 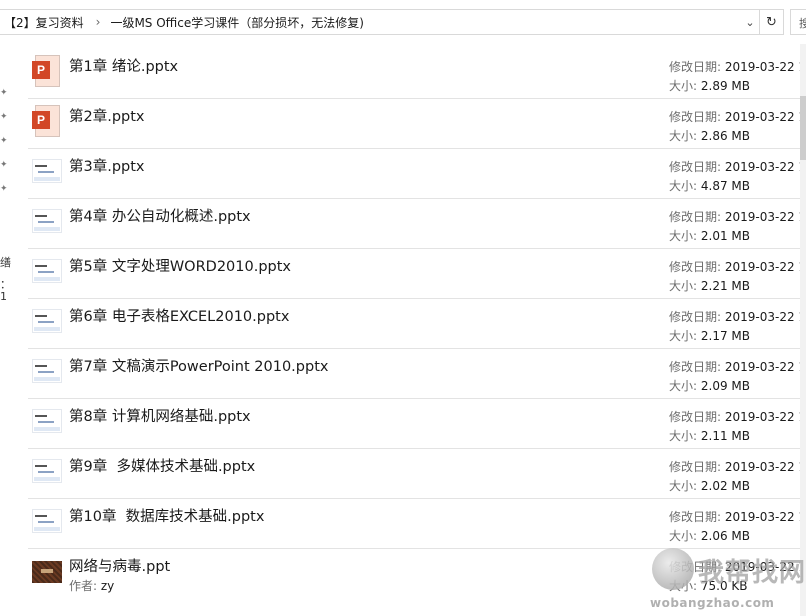 What do you see at coordinates (709, 186) in the screenshot?
I see `file-size: 大小: 4.87 MB` at bounding box center [709, 186].